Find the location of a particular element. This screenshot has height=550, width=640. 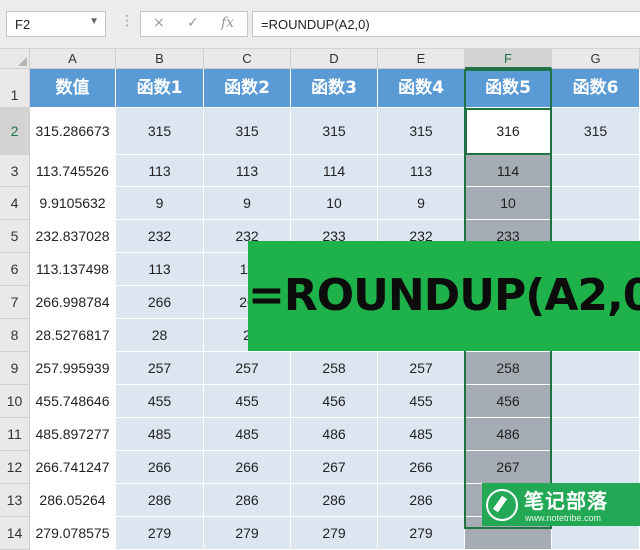

table-cell: 266.741247 is located at coordinates (73, 467).